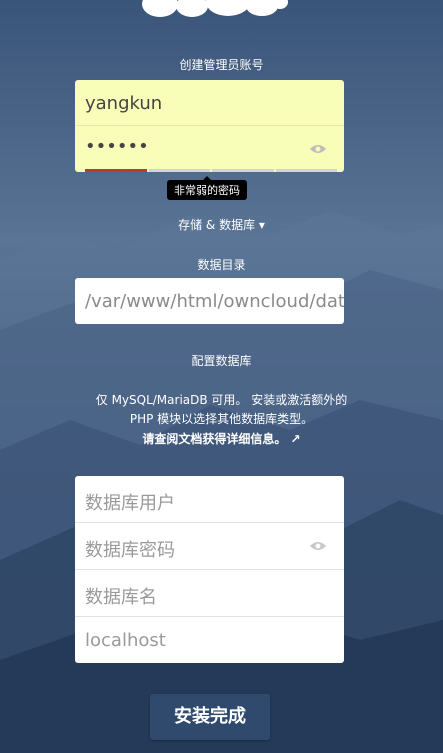 This screenshot has width=443, height=753. What do you see at coordinates (211, 170) in the screenshot?
I see `password-strength-meter` at bounding box center [211, 170].